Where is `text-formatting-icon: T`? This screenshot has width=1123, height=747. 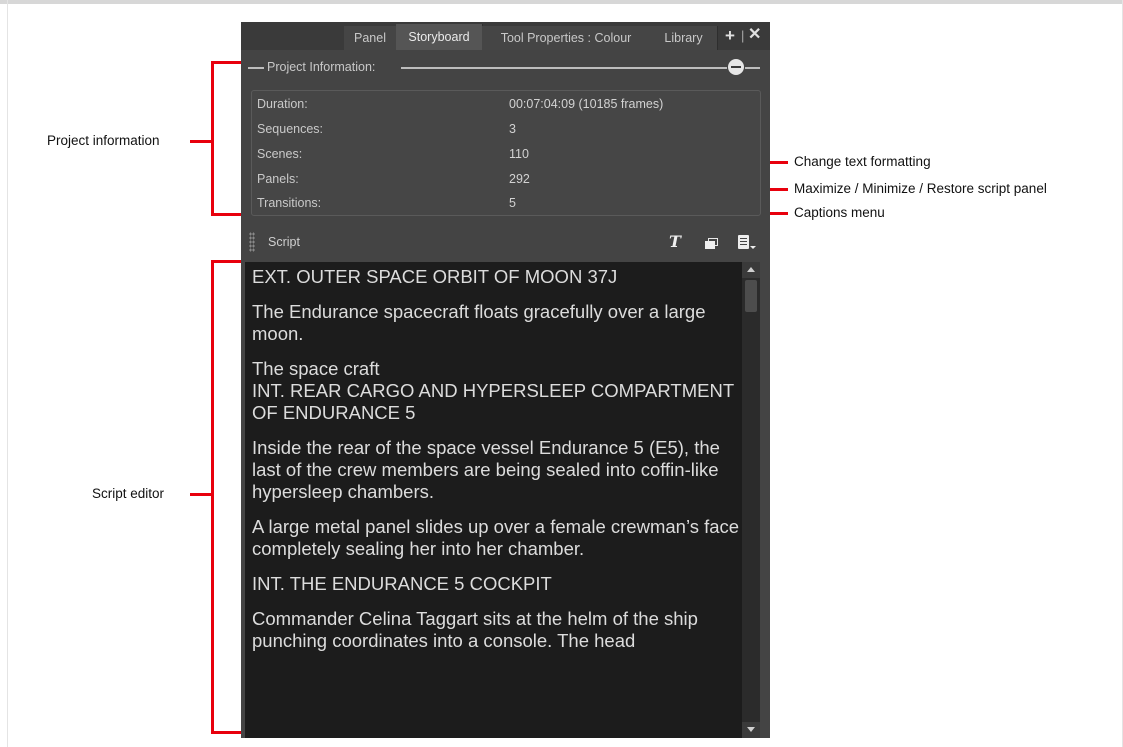 text-formatting-icon: T is located at coordinates (675, 241).